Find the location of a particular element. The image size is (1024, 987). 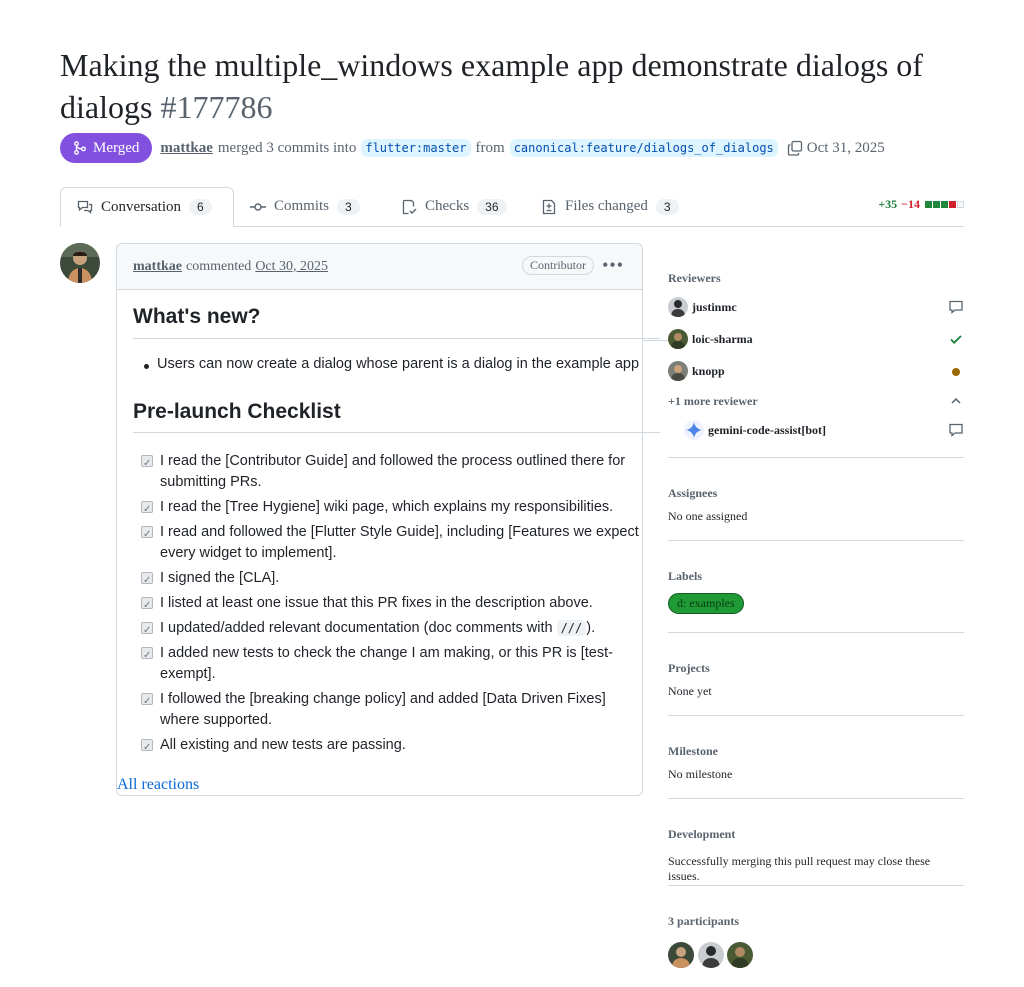

tab-label: Files changed is located at coordinates (606, 206).